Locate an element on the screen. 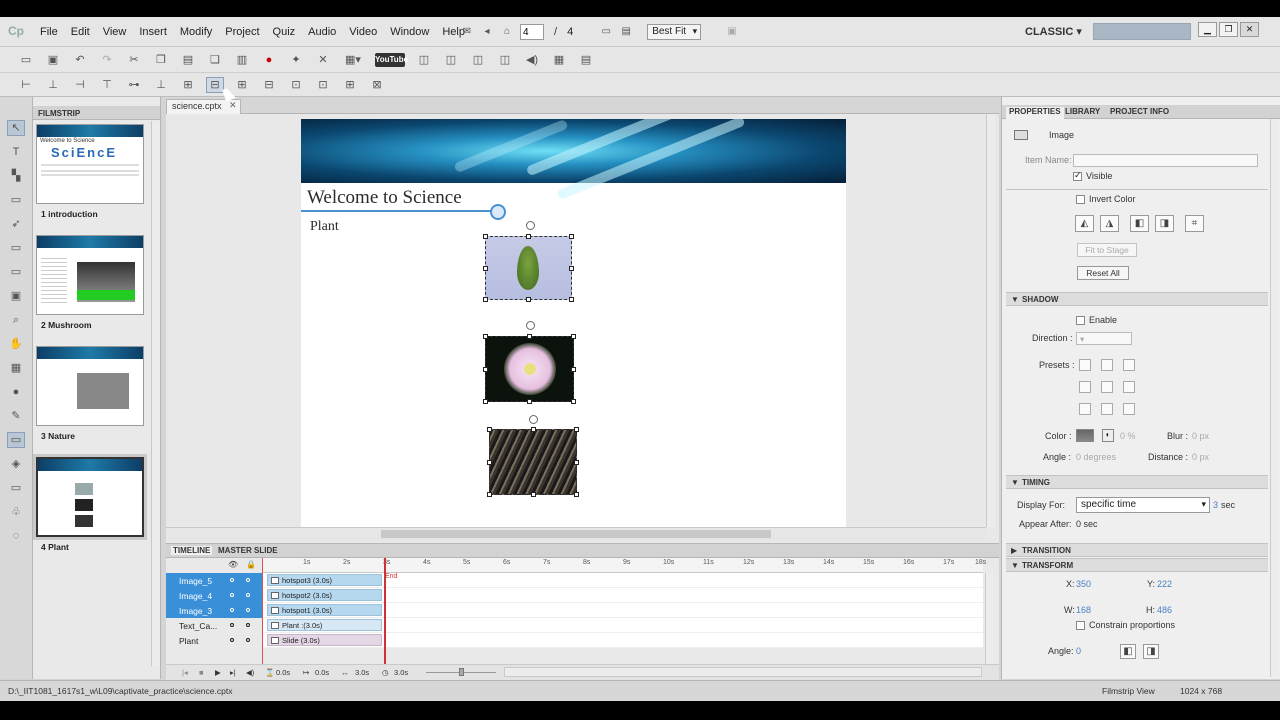 This screenshot has height=720, width=1280. w-value: 168 is located at coordinates (1083, 610).